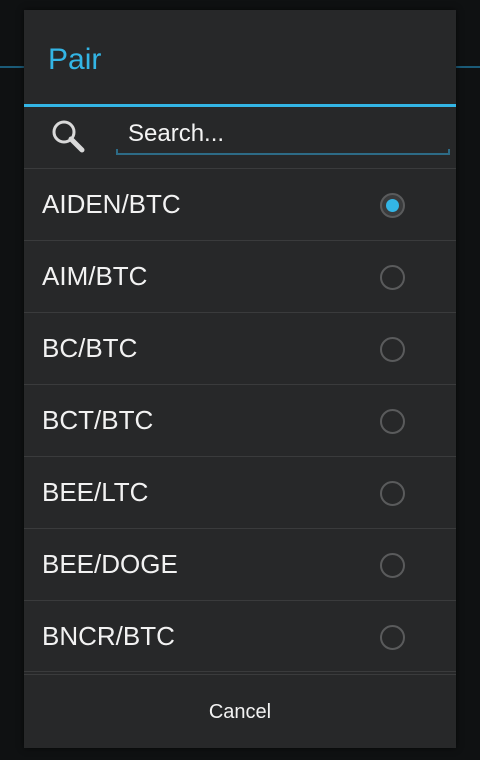  I want to click on search-row, so click(240, 137).